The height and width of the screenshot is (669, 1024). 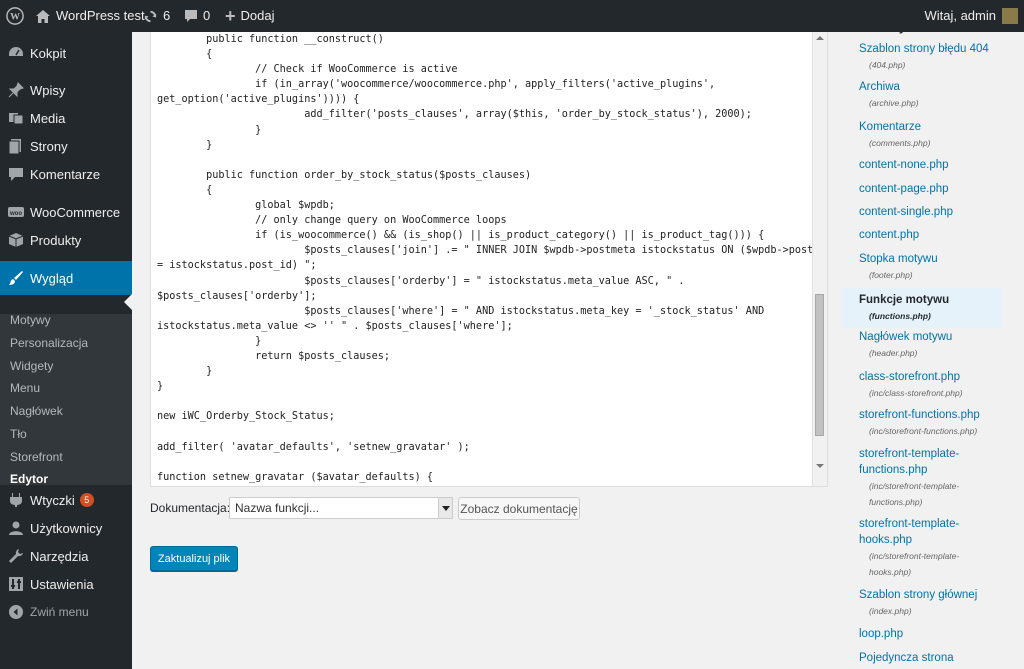 What do you see at coordinates (921, 337) in the screenshot?
I see `file-label: Nagłówek motywu` at bounding box center [921, 337].